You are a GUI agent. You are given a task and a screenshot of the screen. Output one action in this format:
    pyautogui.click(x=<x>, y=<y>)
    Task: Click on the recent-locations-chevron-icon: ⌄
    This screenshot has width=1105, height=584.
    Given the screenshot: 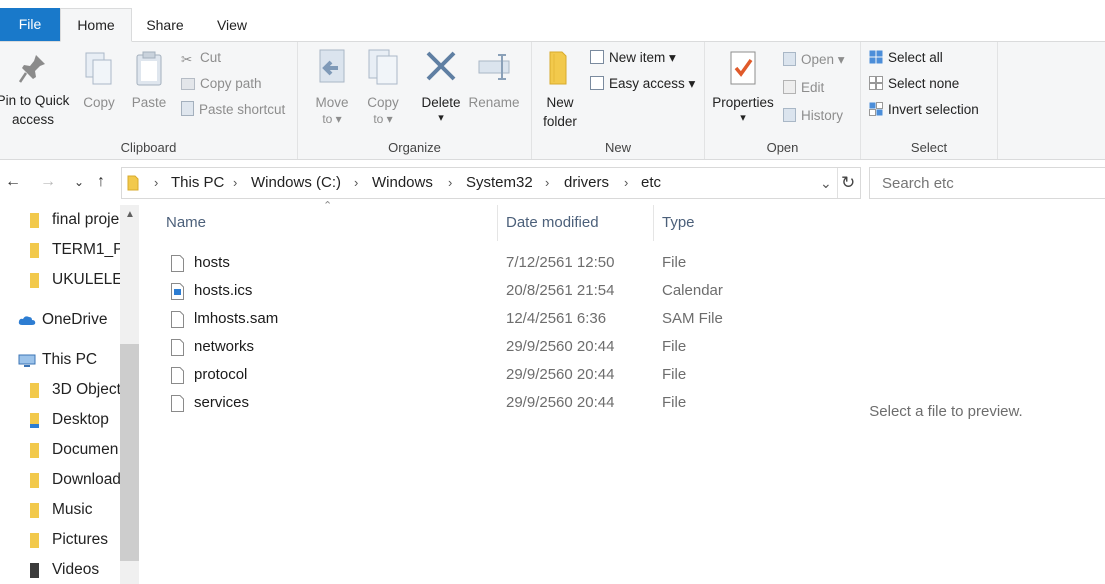 What is the action you would take?
    pyautogui.click(x=79, y=182)
    